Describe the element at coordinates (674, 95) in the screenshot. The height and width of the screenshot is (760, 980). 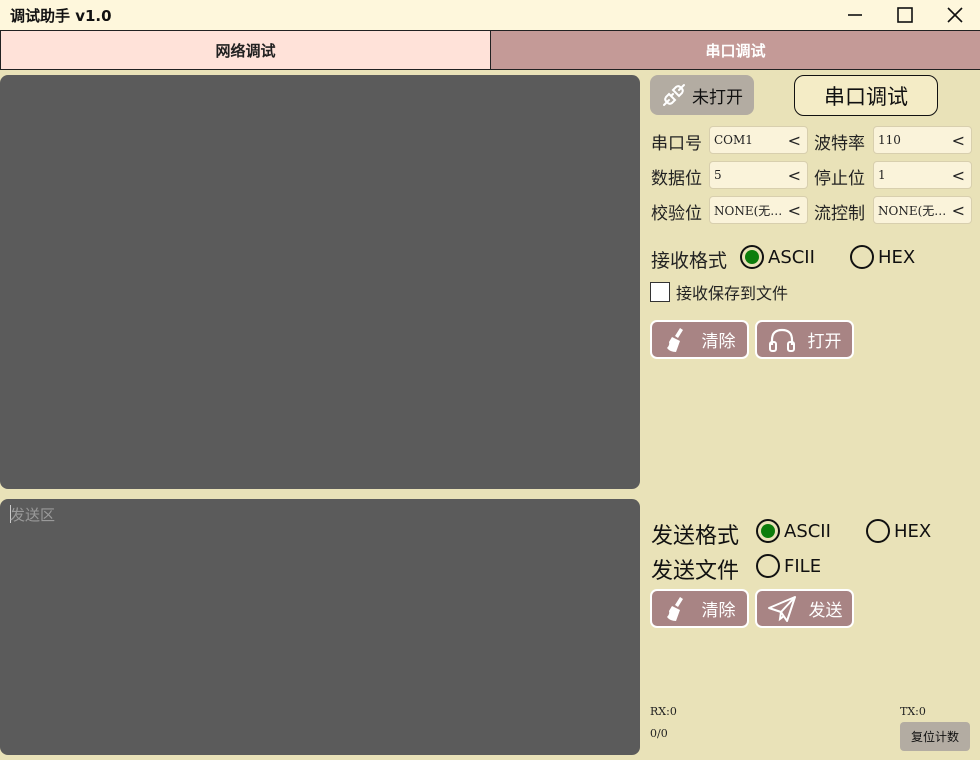
I see `plug-disconnected-icon` at that location.